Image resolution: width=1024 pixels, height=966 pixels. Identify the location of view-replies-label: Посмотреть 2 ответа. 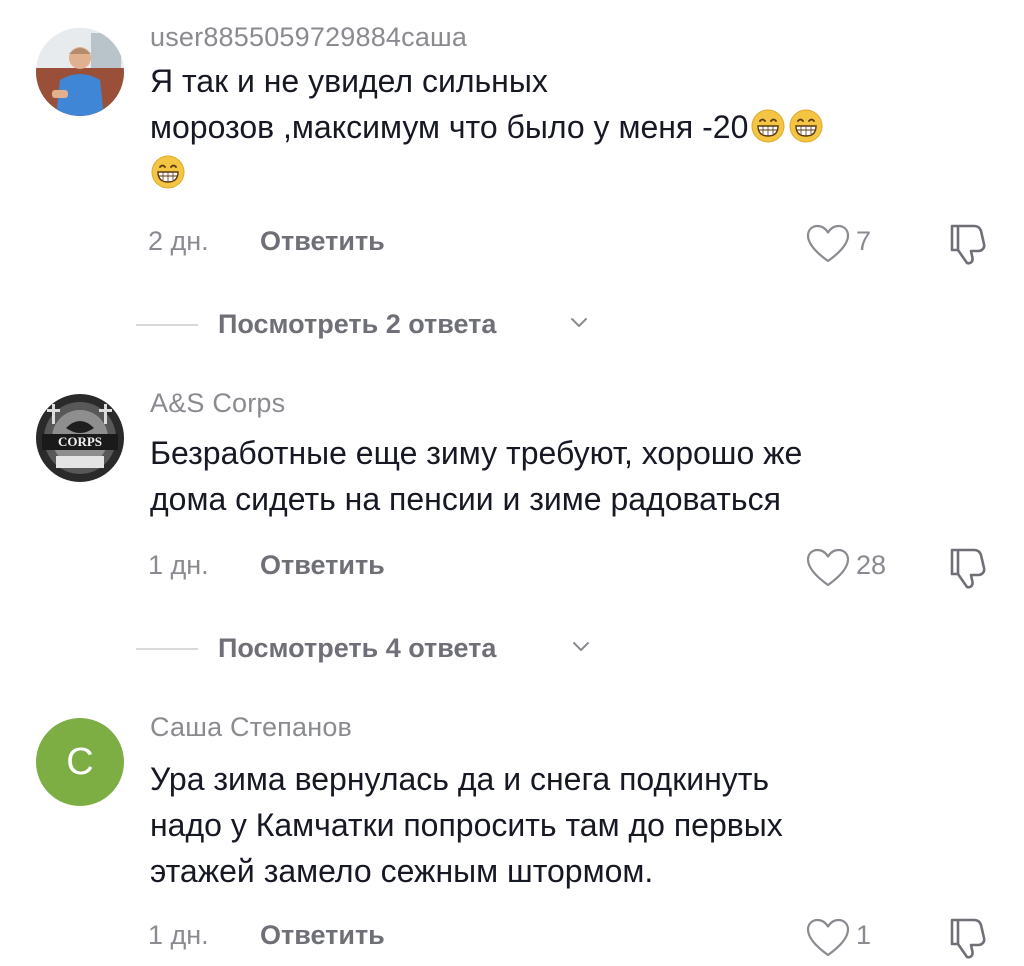
(357, 324).